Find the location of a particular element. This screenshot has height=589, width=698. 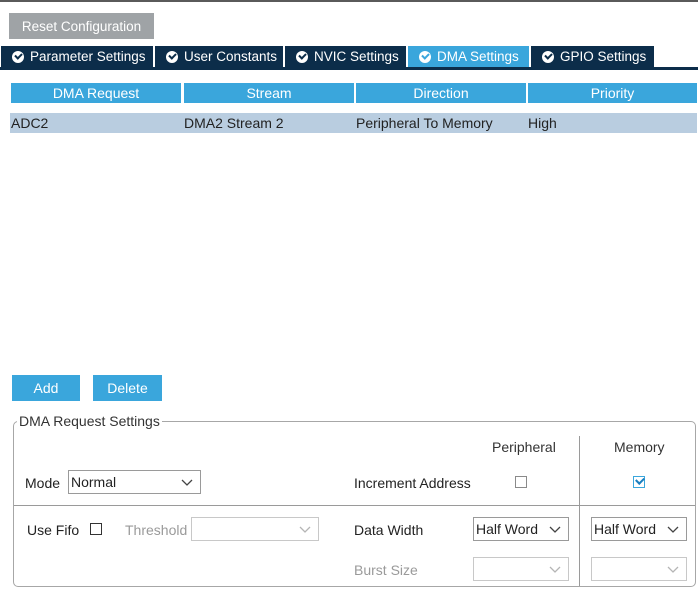

column-header-stream: Stream is located at coordinates (269, 93).